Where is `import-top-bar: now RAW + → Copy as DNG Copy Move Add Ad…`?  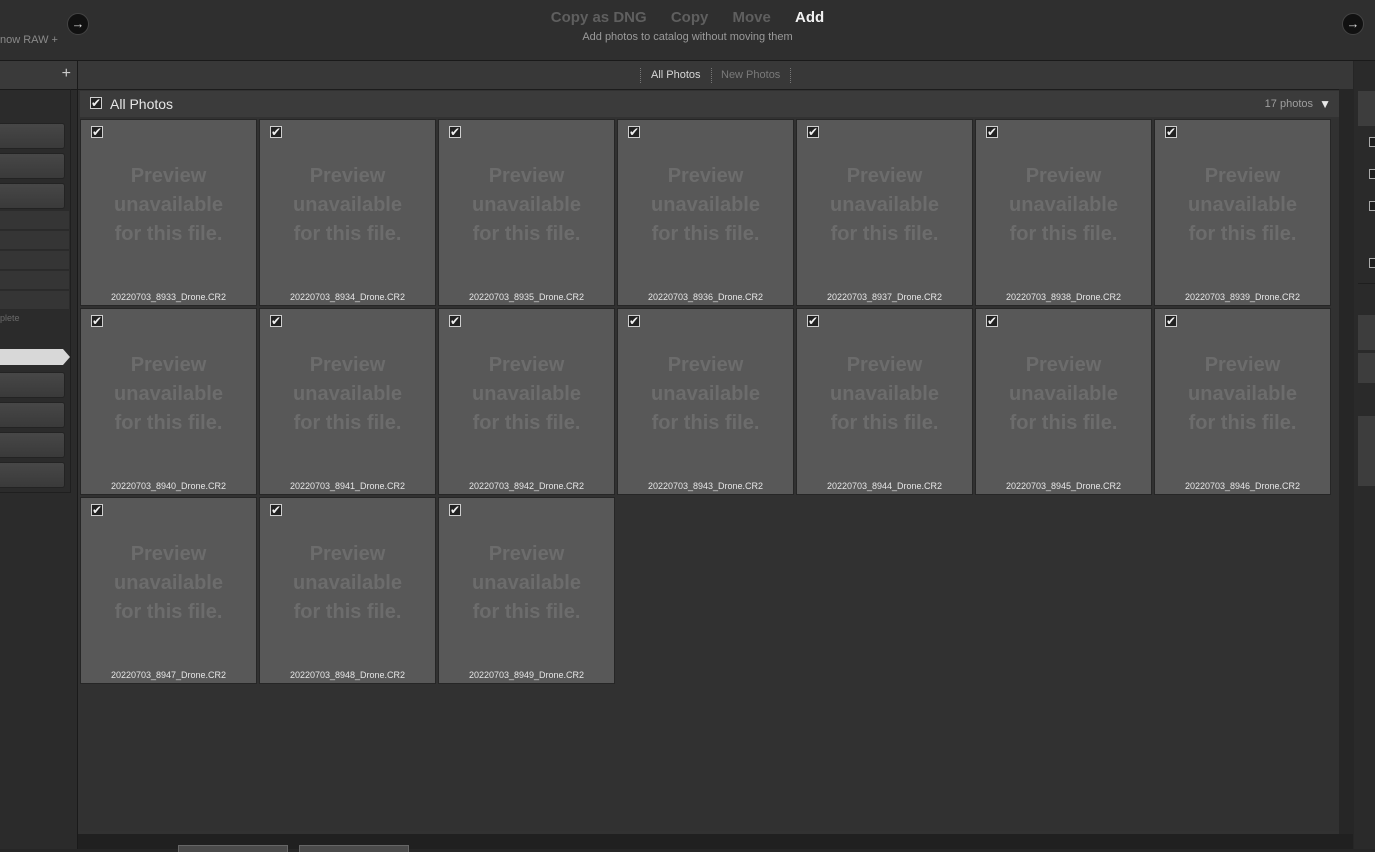
import-top-bar: now RAW + → Copy as DNG Copy Move Add Ad… is located at coordinates (687, 30).